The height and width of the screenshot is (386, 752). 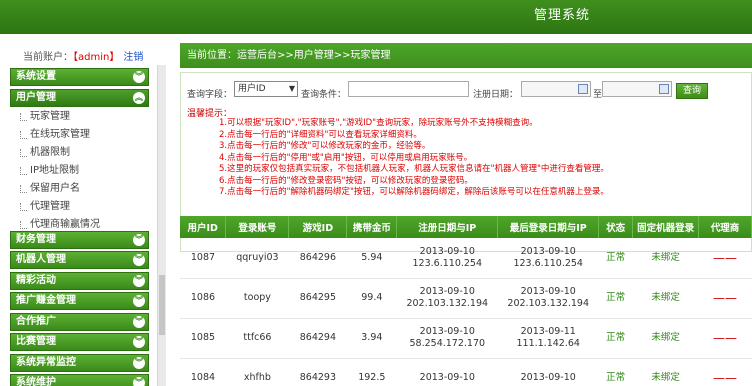 I want to click on cell-uid: 1087, so click(x=203, y=258).